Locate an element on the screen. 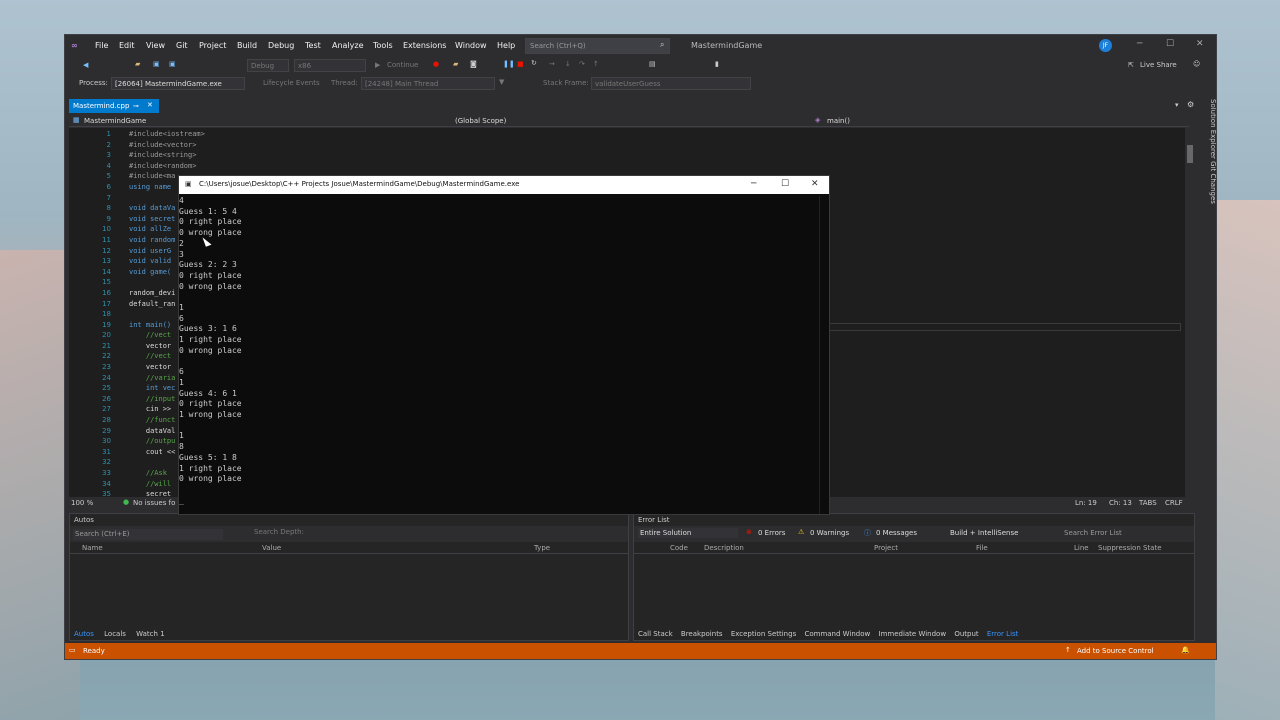 The width and height of the screenshot is (1280, 720). console-minimize-icon: ─ is located at coordinates (753, 184).